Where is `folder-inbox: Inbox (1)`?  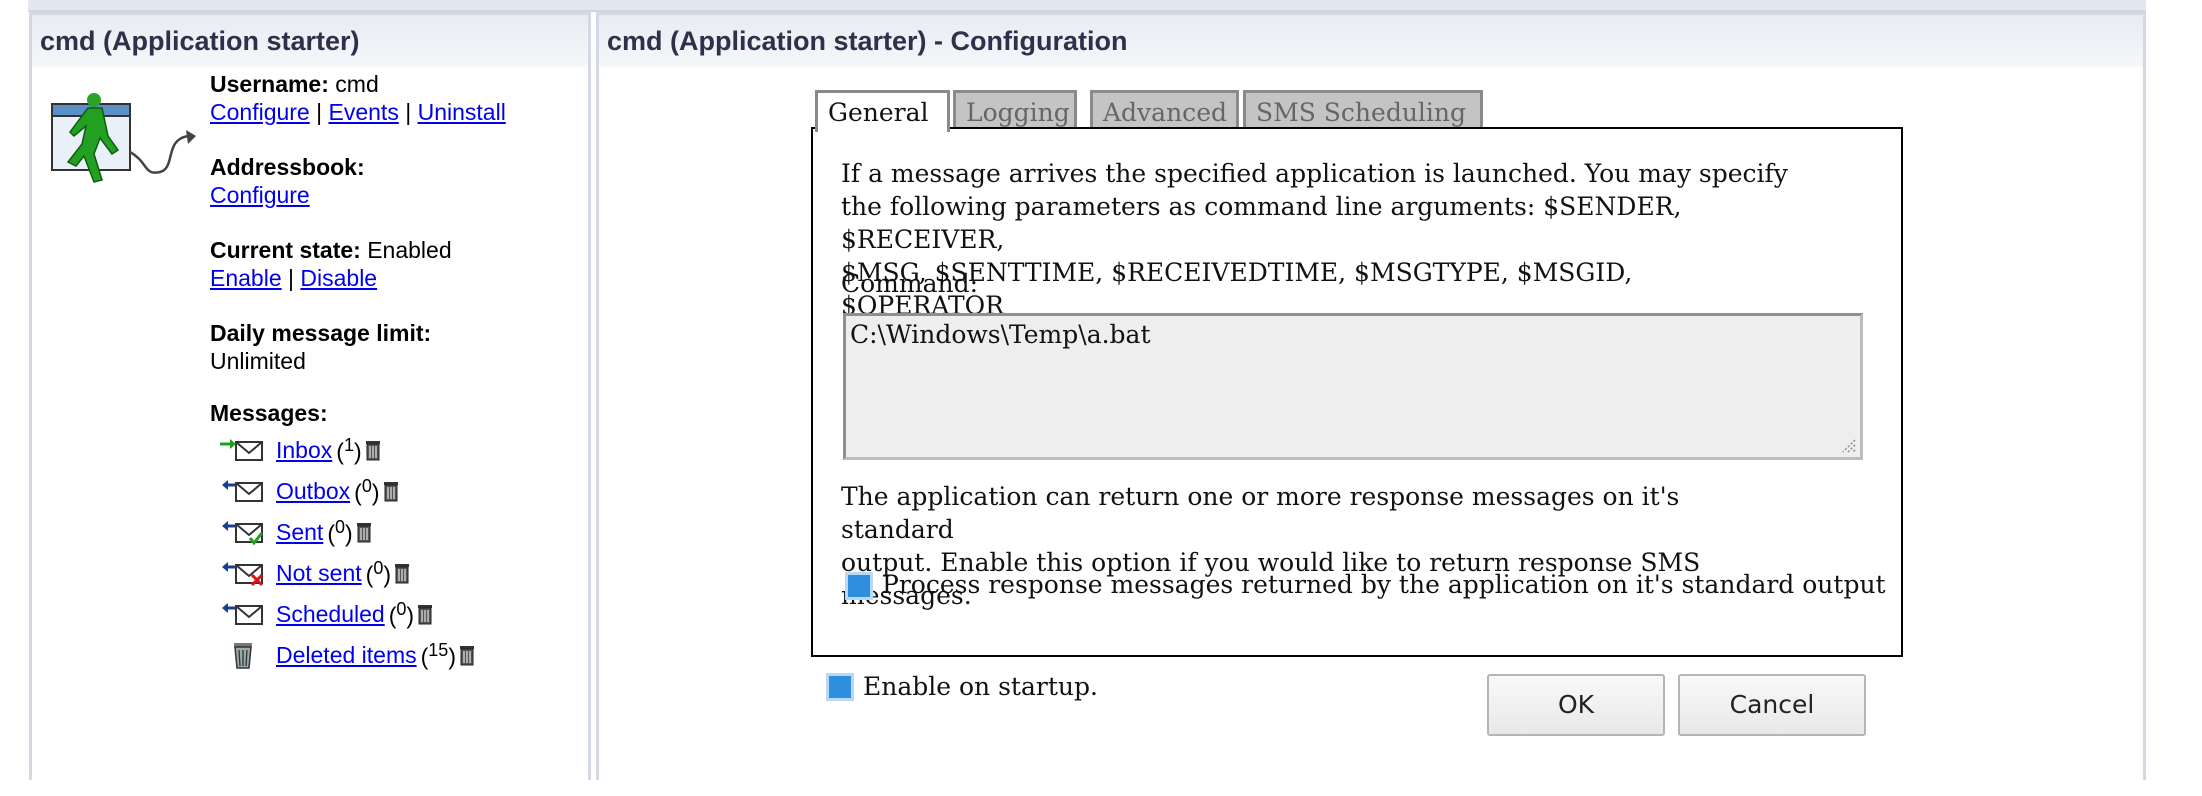 folder-inbox: Inbox (1) is located at coordinates (301, 450).